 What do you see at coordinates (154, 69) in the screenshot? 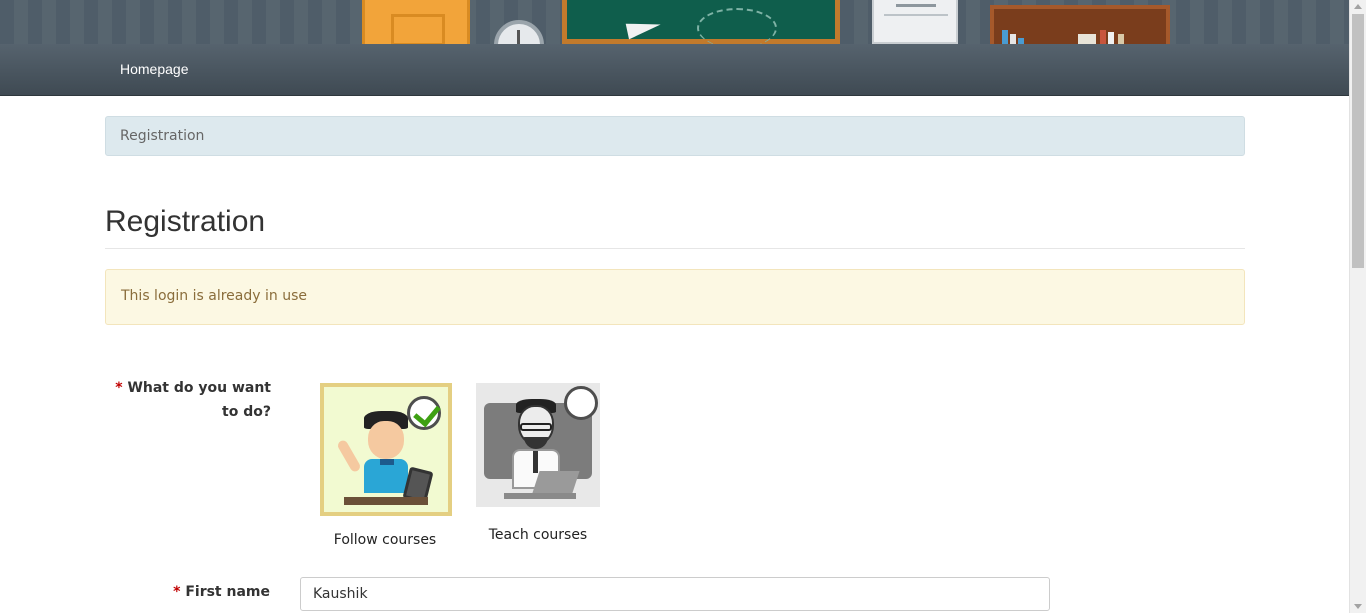
I see `nav-homepage-link: Homepage` at bounding box center [154, 69].